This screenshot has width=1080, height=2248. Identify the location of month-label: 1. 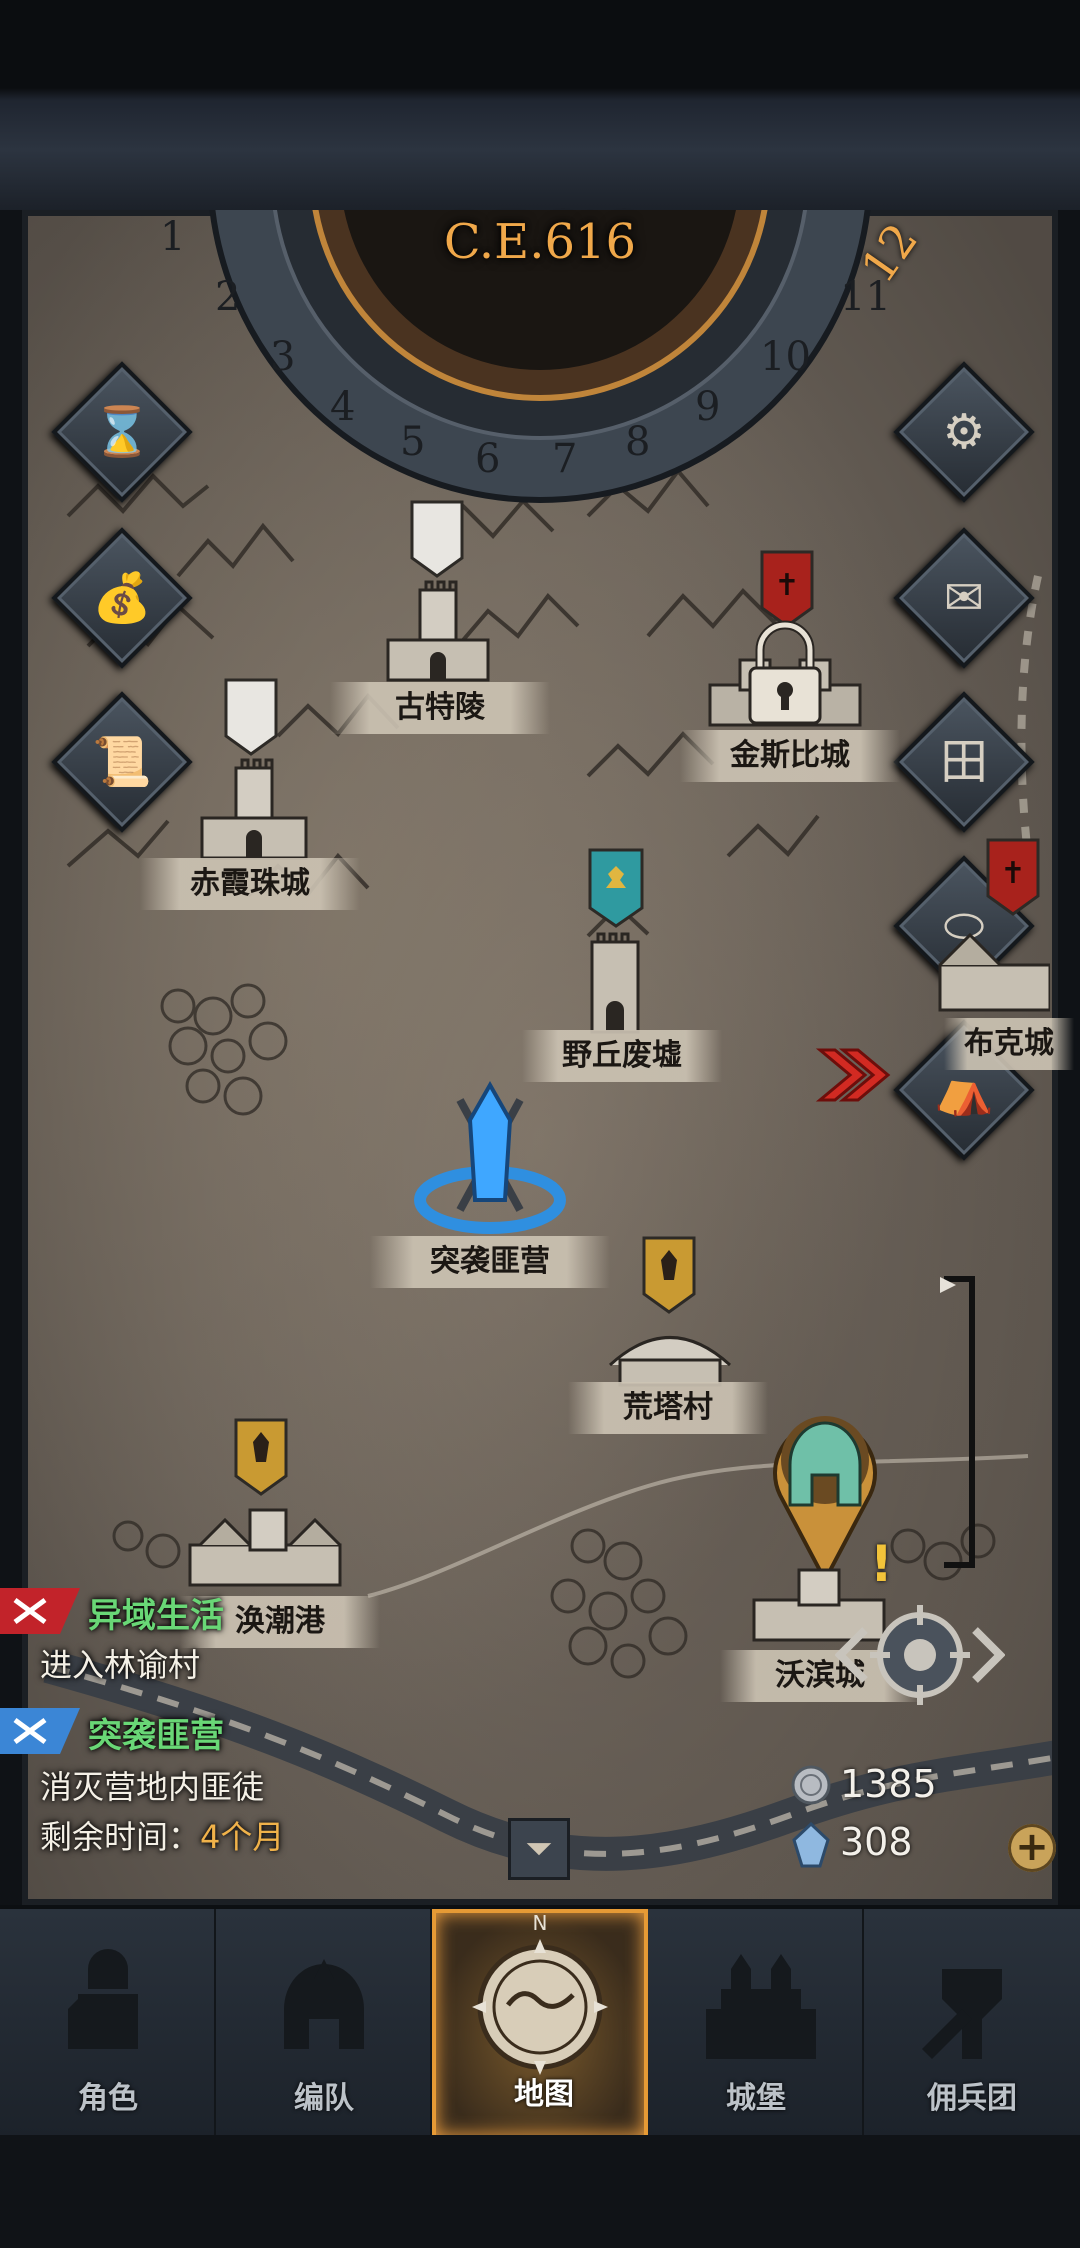
(172, 237).